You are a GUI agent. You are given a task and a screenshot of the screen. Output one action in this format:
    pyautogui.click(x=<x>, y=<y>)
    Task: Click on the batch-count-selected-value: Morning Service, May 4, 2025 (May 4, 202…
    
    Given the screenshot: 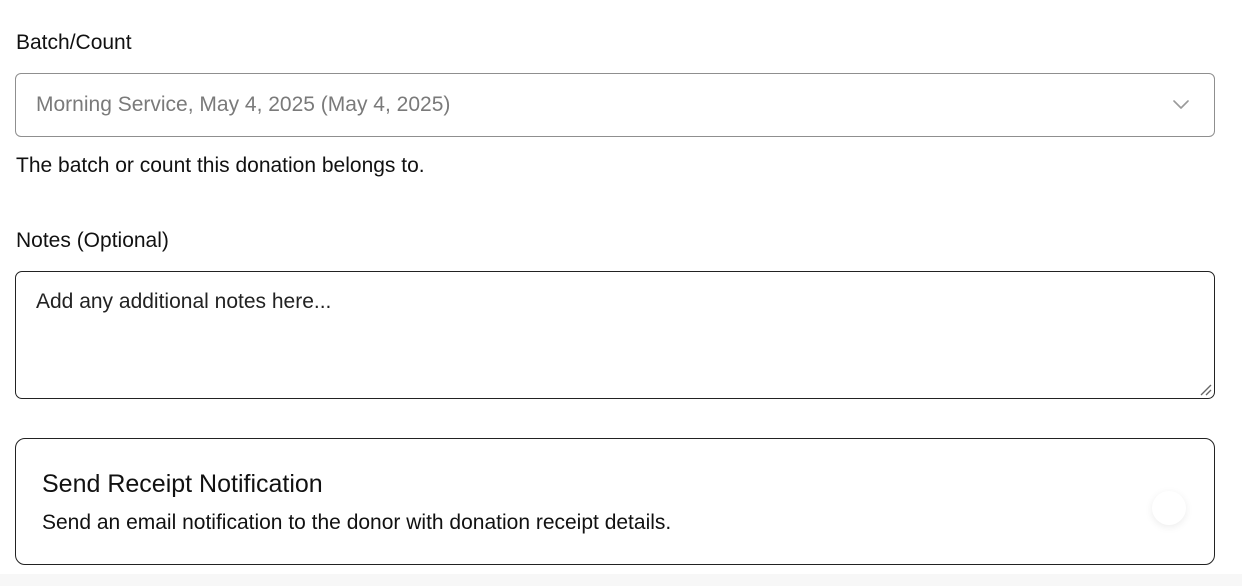 What is the action you would take?
    pyautogui.click(x=243, y=104)
    